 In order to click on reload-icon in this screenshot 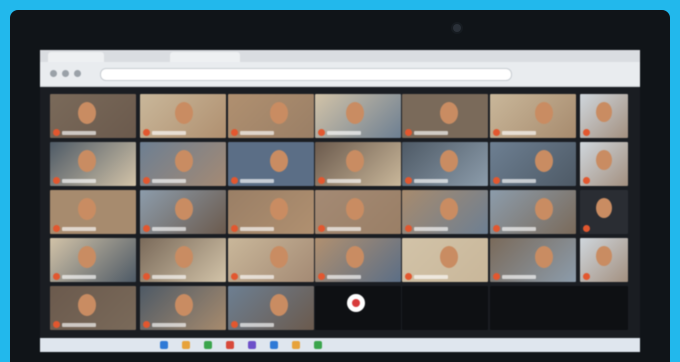, I will do `click(77, 73)`.